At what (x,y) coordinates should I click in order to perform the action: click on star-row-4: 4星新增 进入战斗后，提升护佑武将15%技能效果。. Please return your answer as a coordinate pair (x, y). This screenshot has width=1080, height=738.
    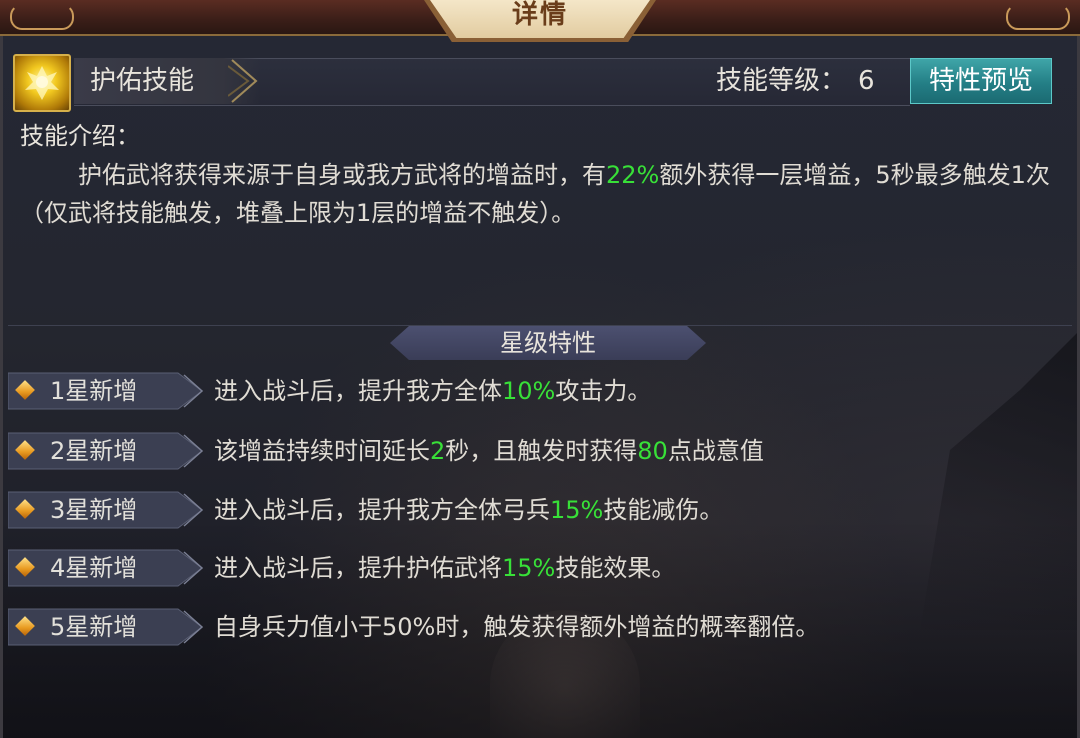
    Looking at the image, I should click on (540, 570).